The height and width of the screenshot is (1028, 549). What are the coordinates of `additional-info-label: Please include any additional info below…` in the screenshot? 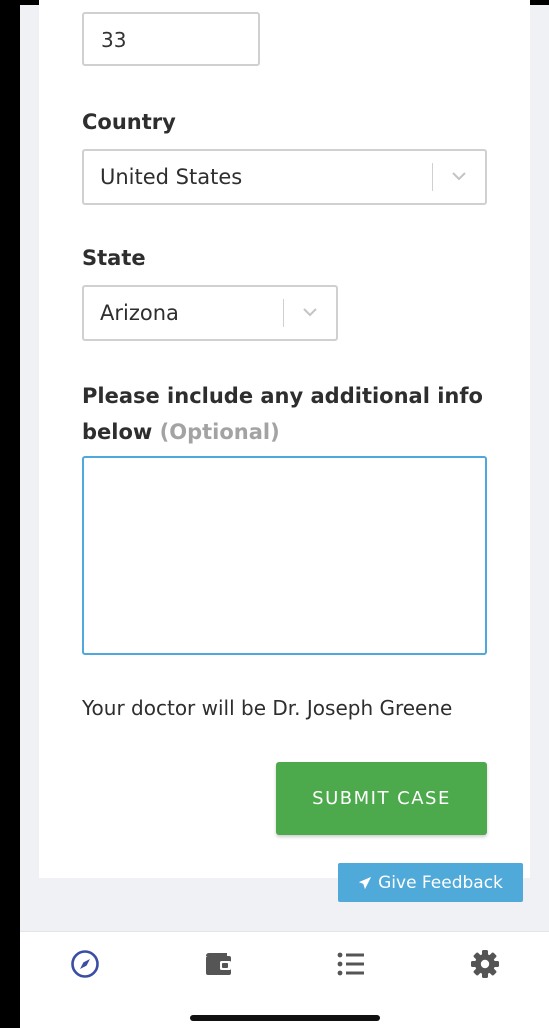 It's located at (292, 414).